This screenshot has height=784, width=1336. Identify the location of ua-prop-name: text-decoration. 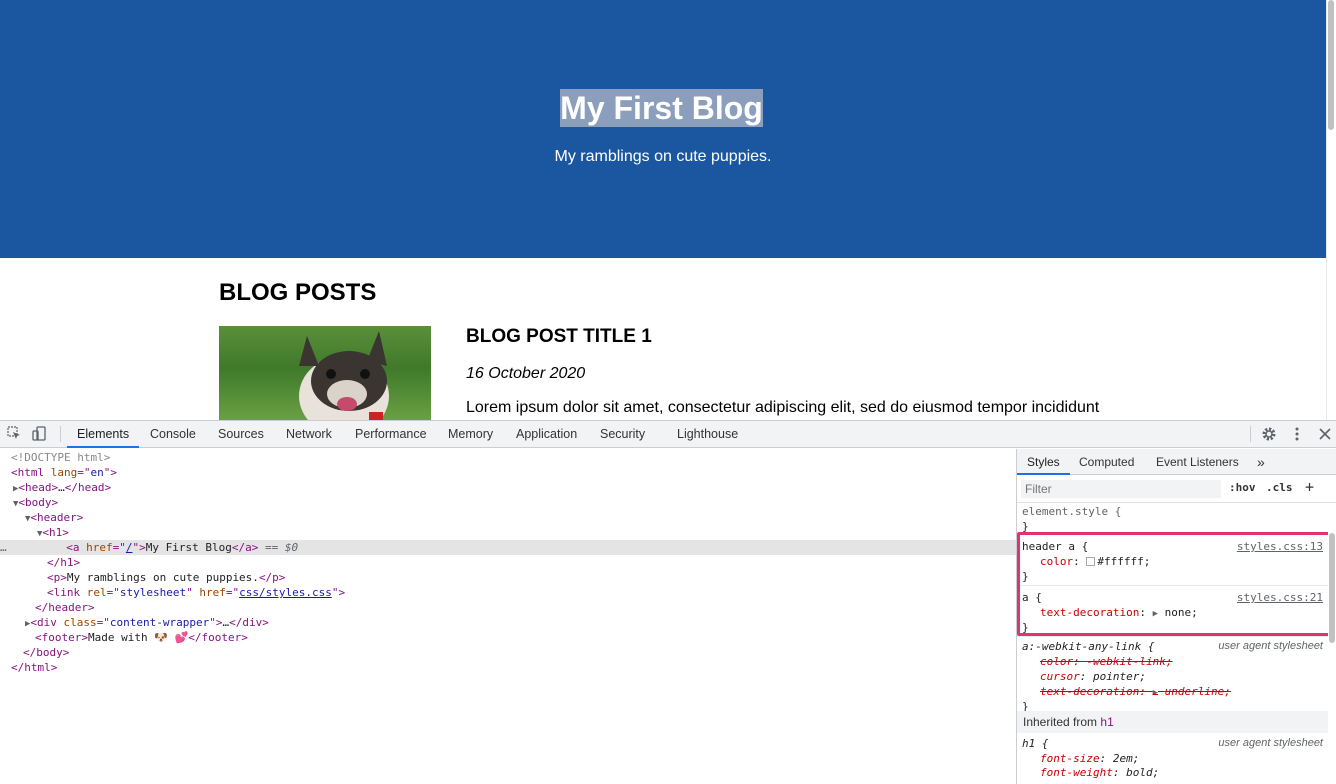
(1090, 691).